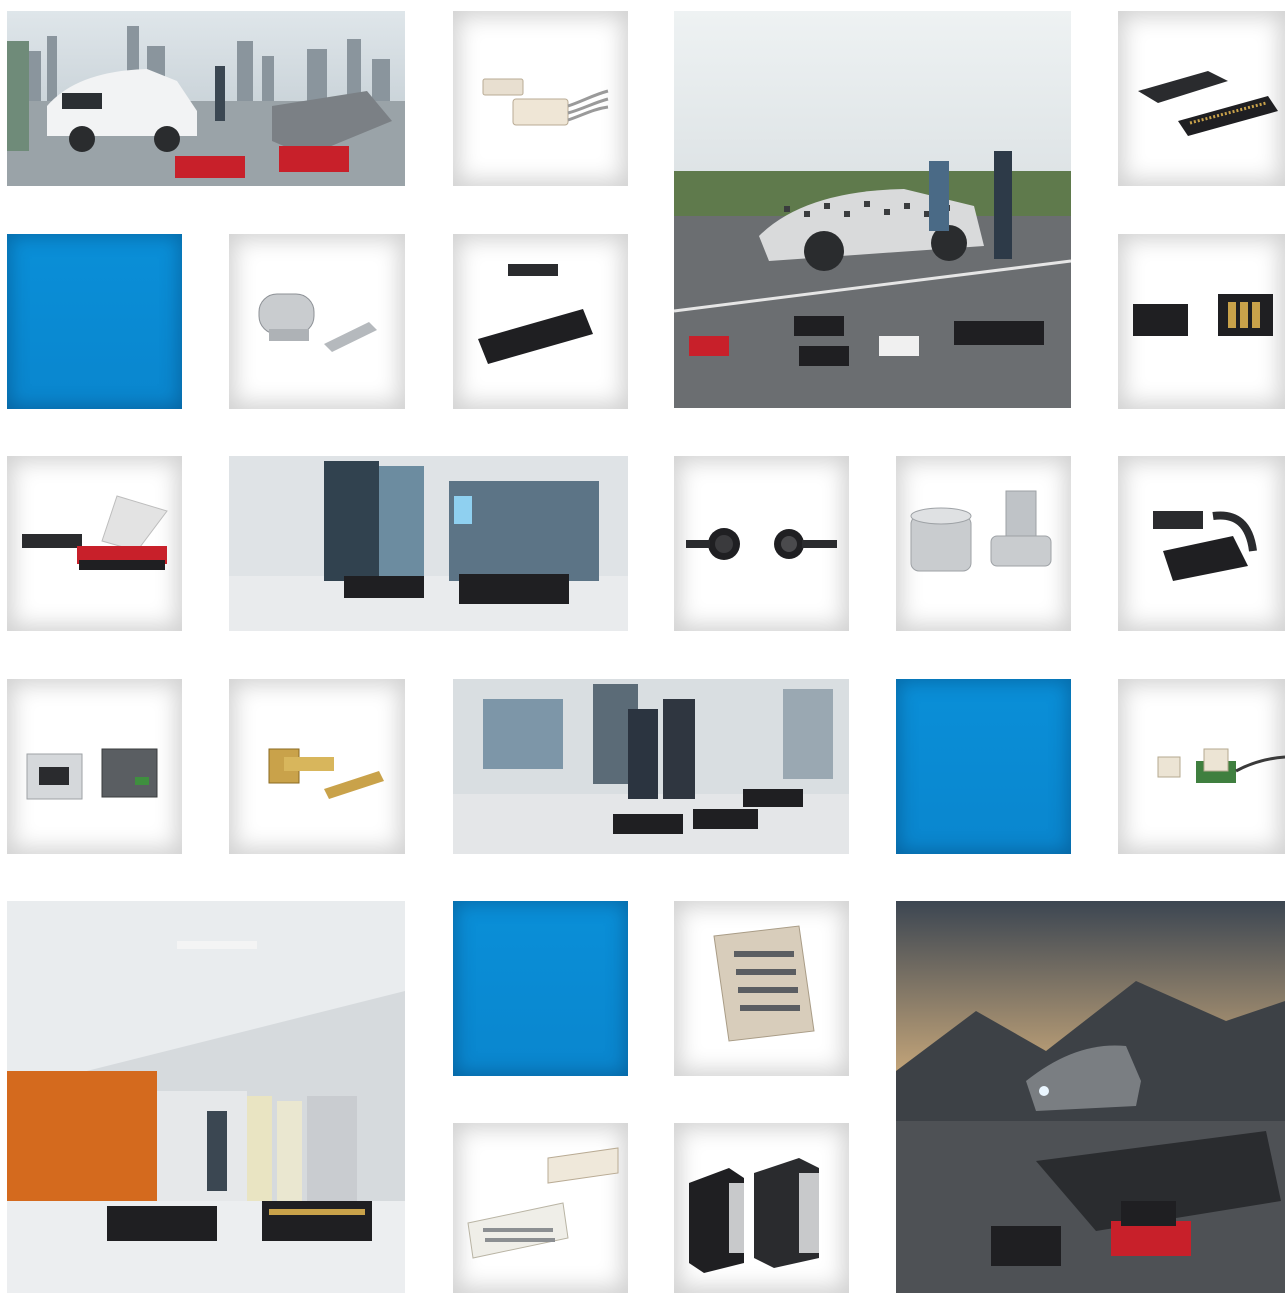  I want to click on din-connector-white-tile, so click(540, 1208).